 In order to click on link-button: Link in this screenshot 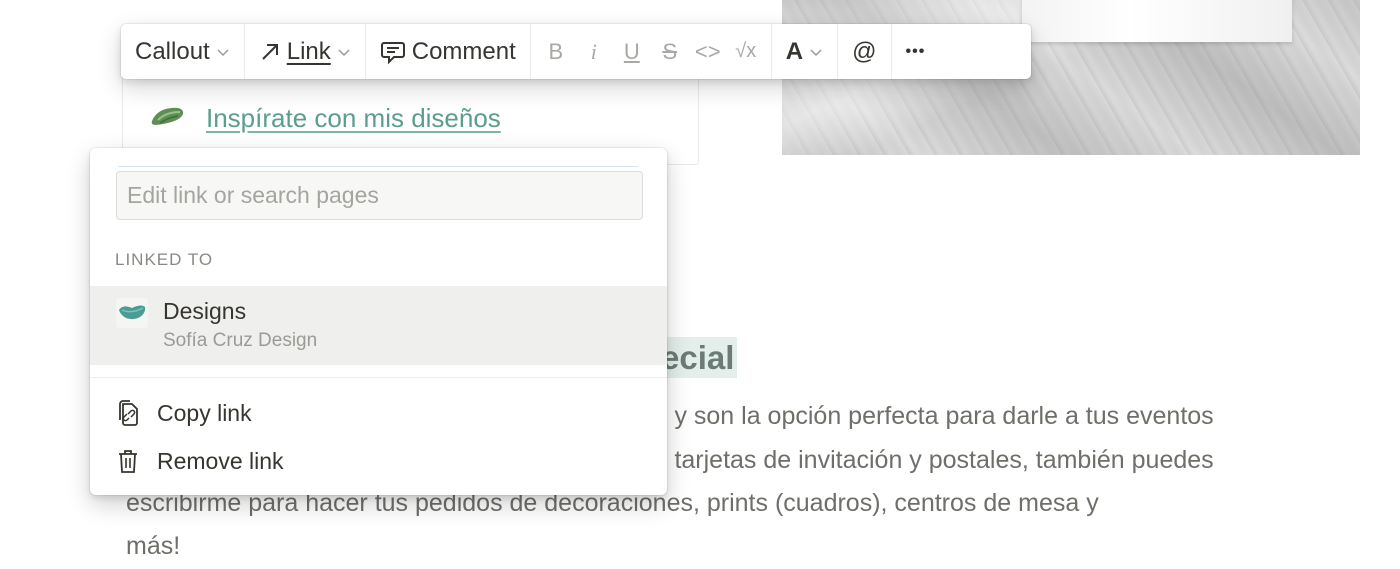, I will do `click(305, 52)`.